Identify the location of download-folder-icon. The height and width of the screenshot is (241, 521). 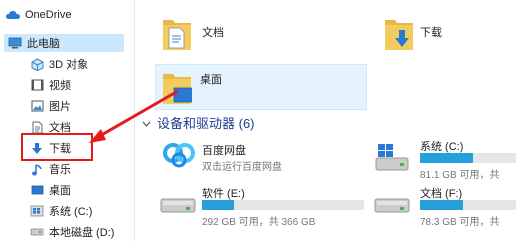
(399, 35).